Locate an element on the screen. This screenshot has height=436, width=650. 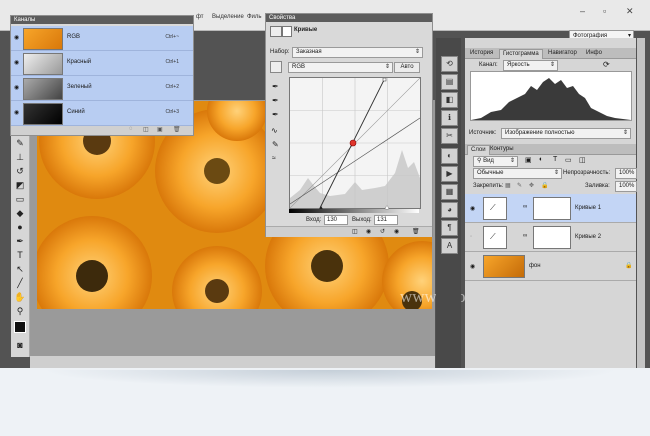
opacity-input: 100% is located at coordinates (626, 173).